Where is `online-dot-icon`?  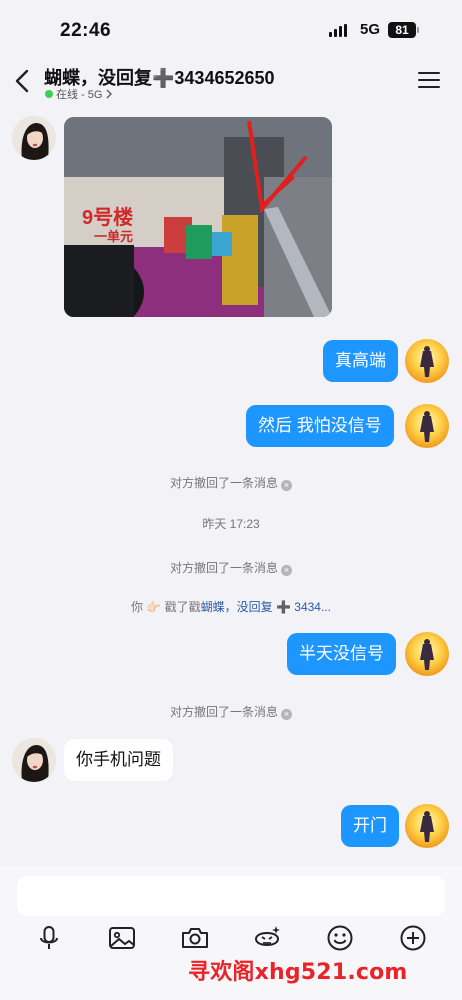
online-dot-icon is located at coordinates (49, 94).